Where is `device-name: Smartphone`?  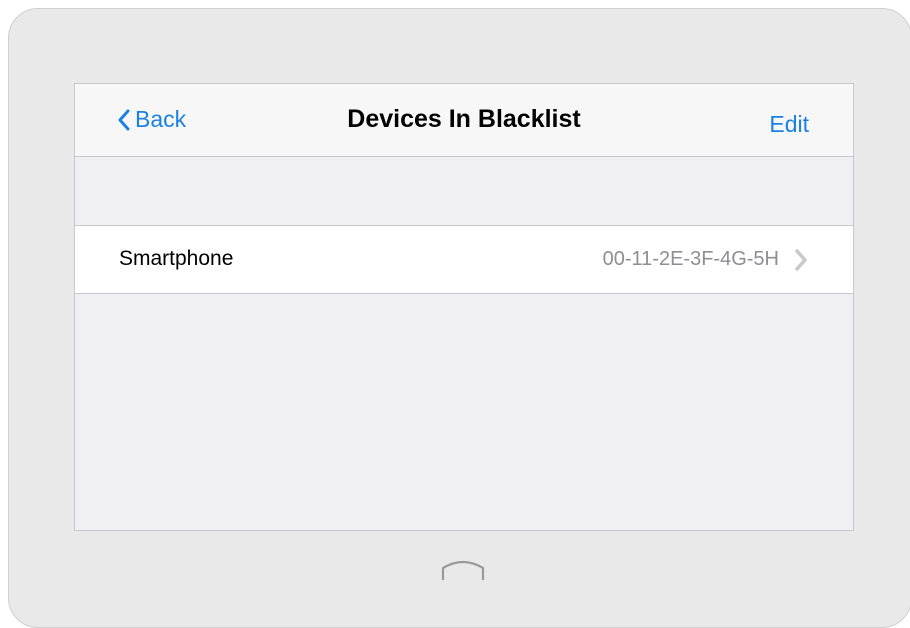 device-name: Smartphone is located at coordinates (176, 258).